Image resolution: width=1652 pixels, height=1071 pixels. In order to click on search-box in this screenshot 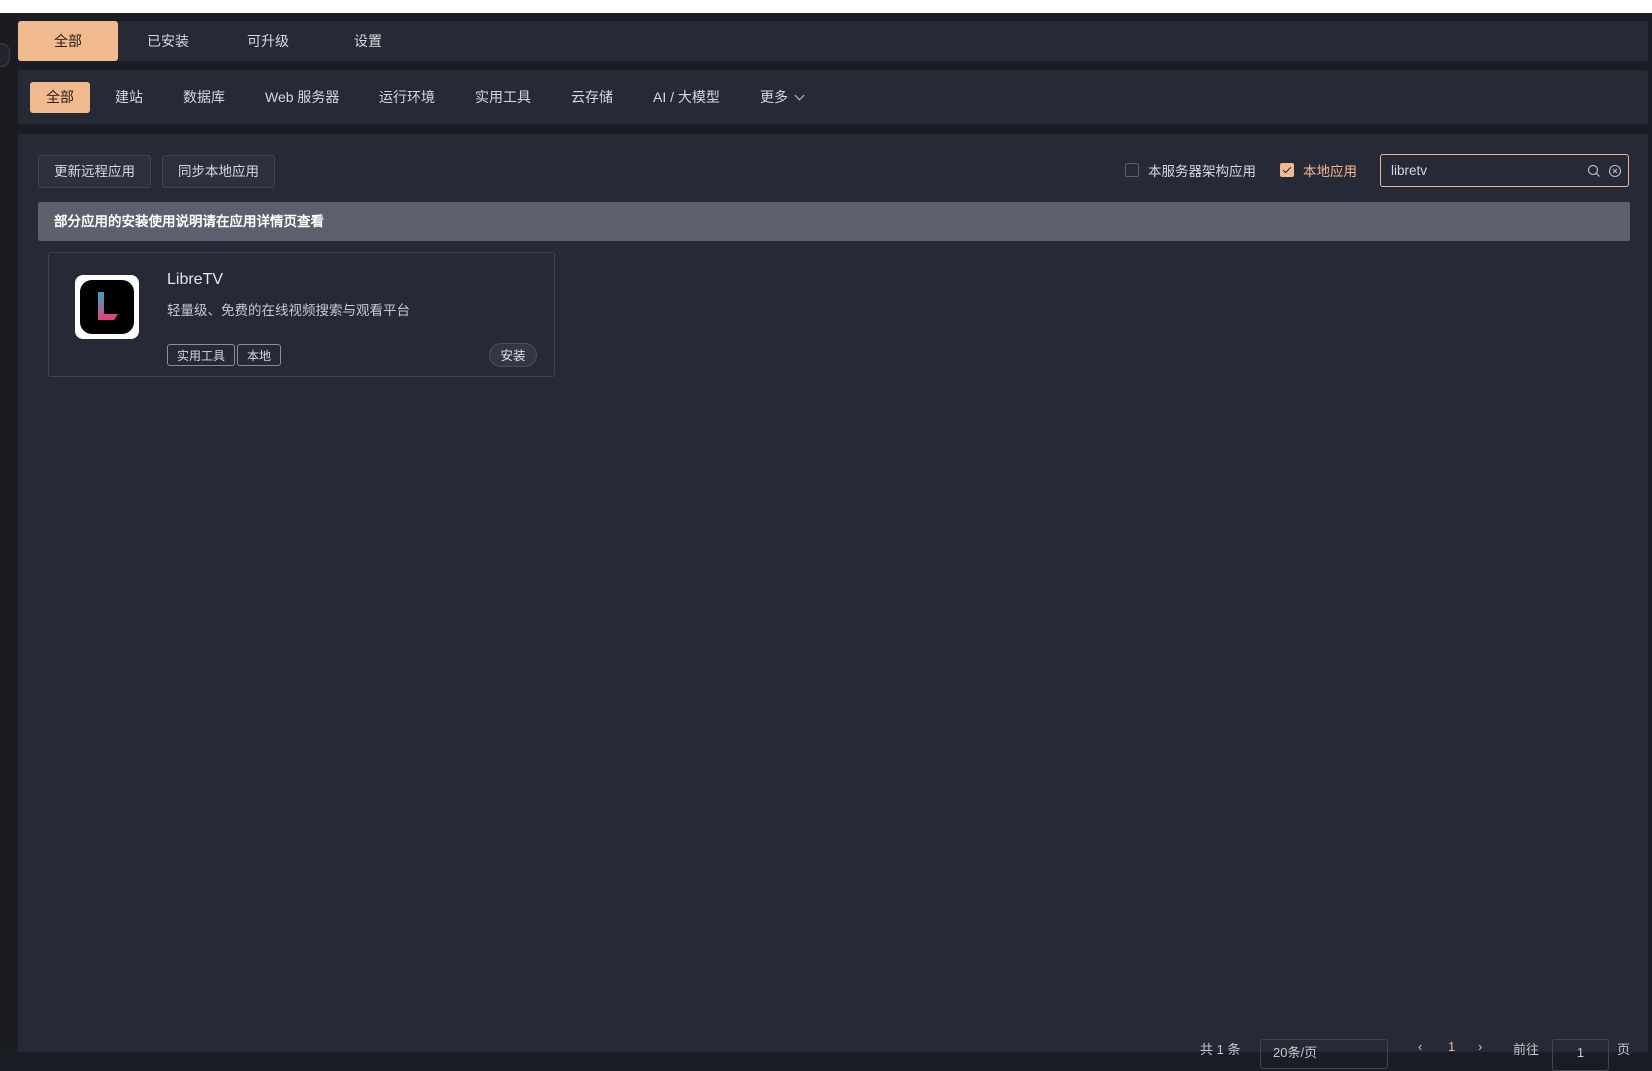, I will do `click(1504, 170)`.